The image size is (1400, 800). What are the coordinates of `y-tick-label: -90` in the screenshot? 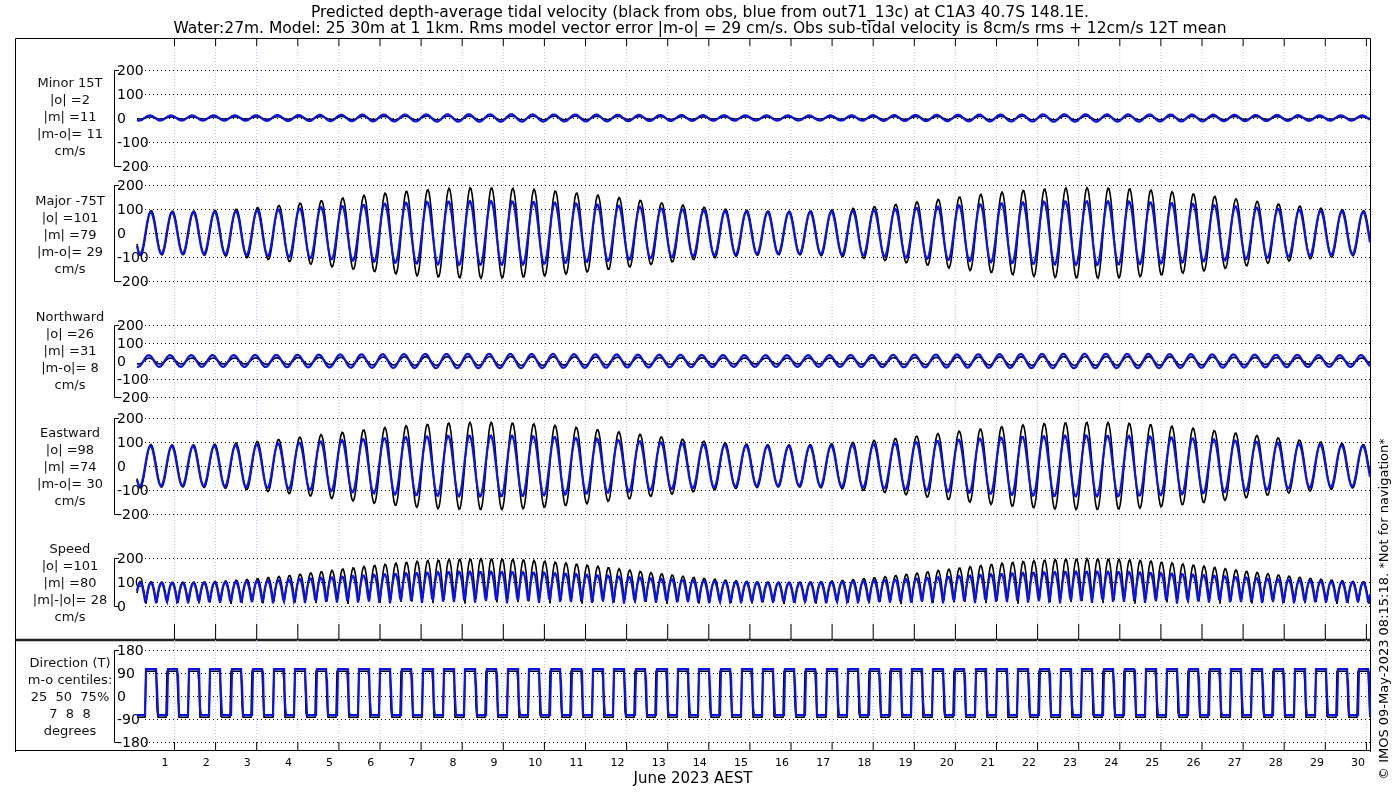 It's located at (128, 719).